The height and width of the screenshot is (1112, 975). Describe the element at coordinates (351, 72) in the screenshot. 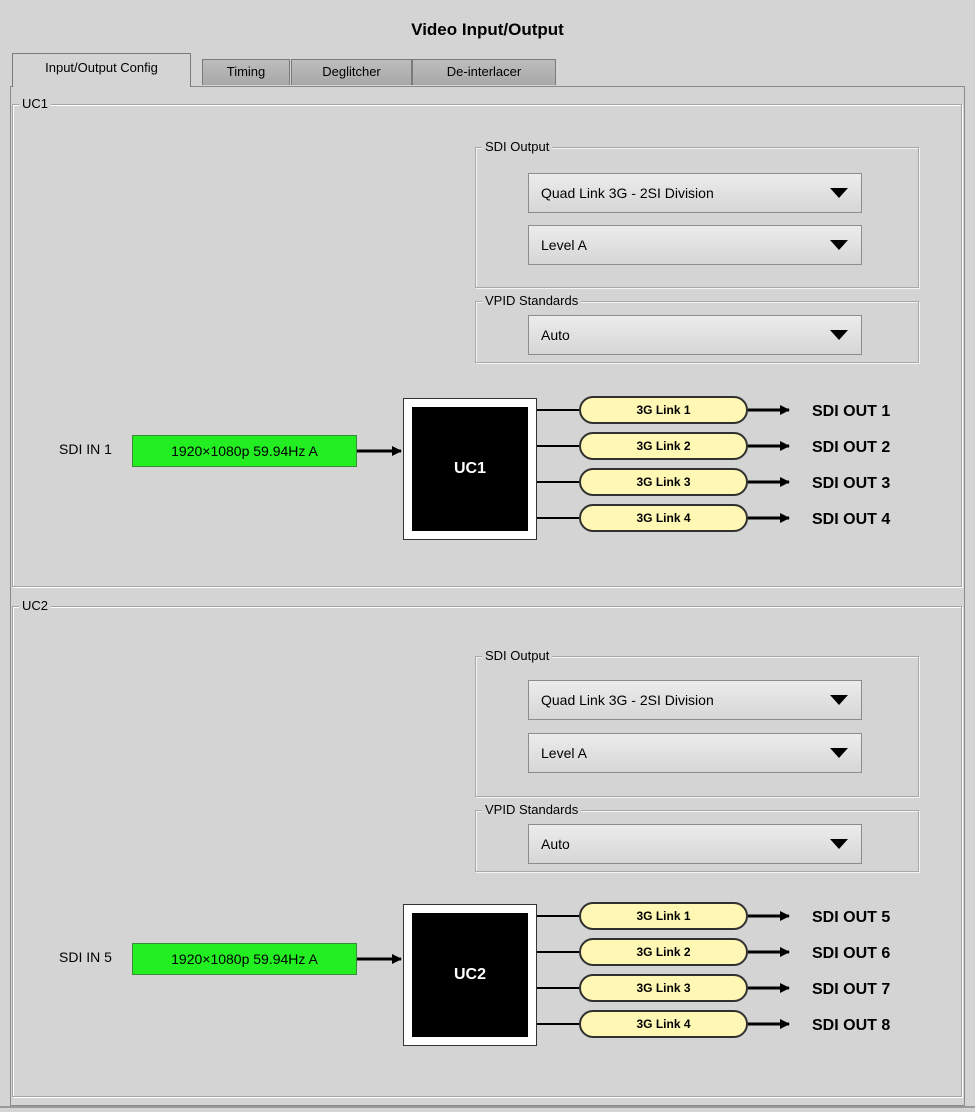

I see `tab-deglitcher: Deglitcher` at that location.